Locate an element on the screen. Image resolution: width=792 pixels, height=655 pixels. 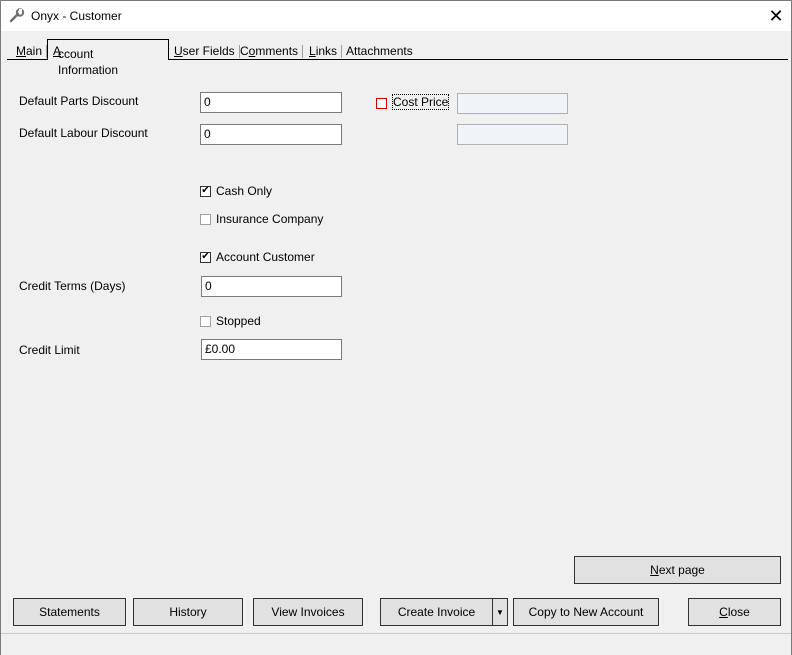
tab-links-label: inks is located at coordinates (326, 51).